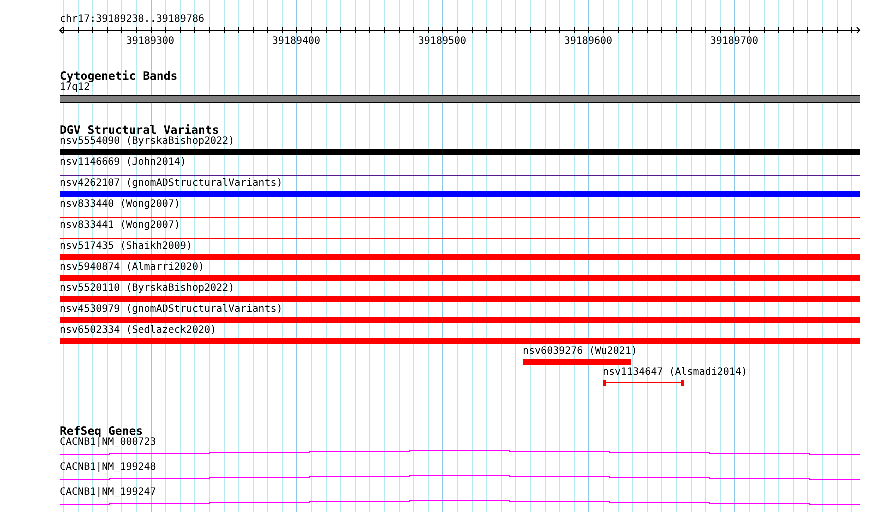 The height and width of the screenshot is (512, 890). What do you see at coordinates (147, 289) in the screenshot?
I see `feature-label: nsv5520110 (ByrskaBishop2022)` at bounding box center [147, 289].